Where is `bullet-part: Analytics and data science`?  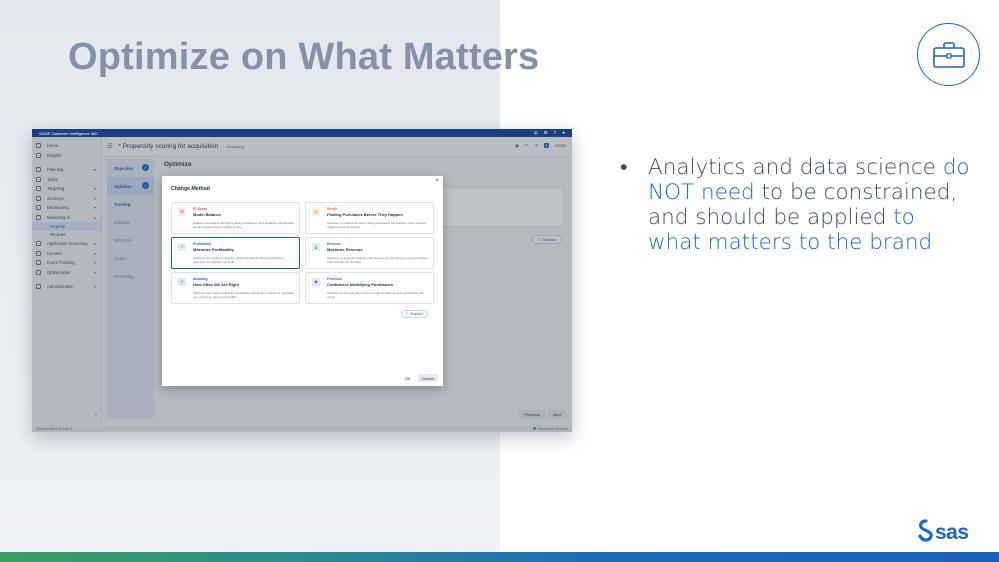
bullet-part: Analytics and data science is located at coordinates (795, 167).